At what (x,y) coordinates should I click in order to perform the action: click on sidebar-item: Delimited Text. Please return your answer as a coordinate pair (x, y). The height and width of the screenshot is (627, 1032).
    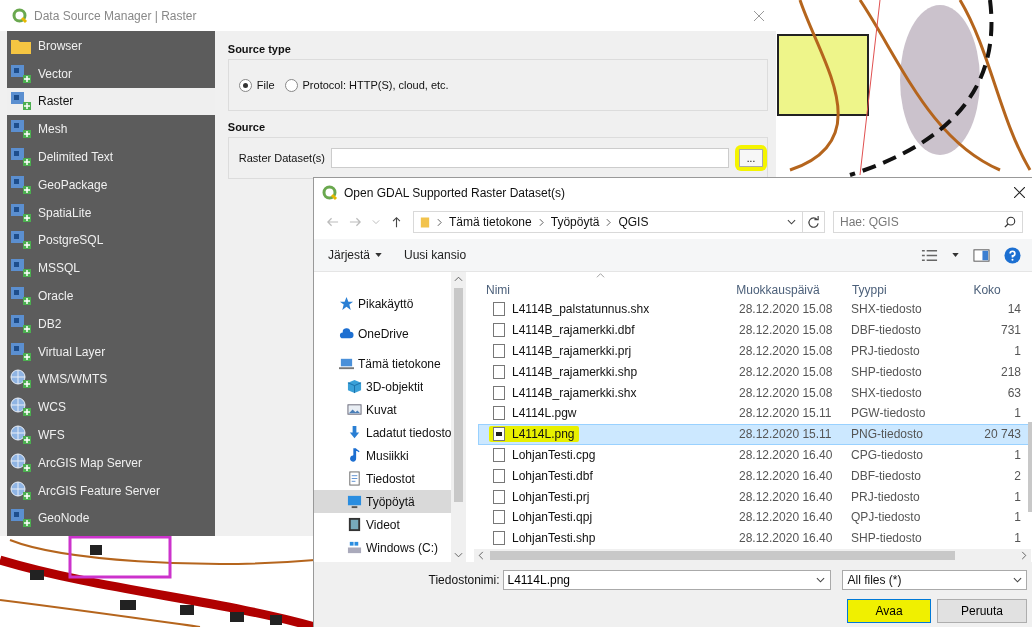
    Looking at the image, I should click on (111, 157).